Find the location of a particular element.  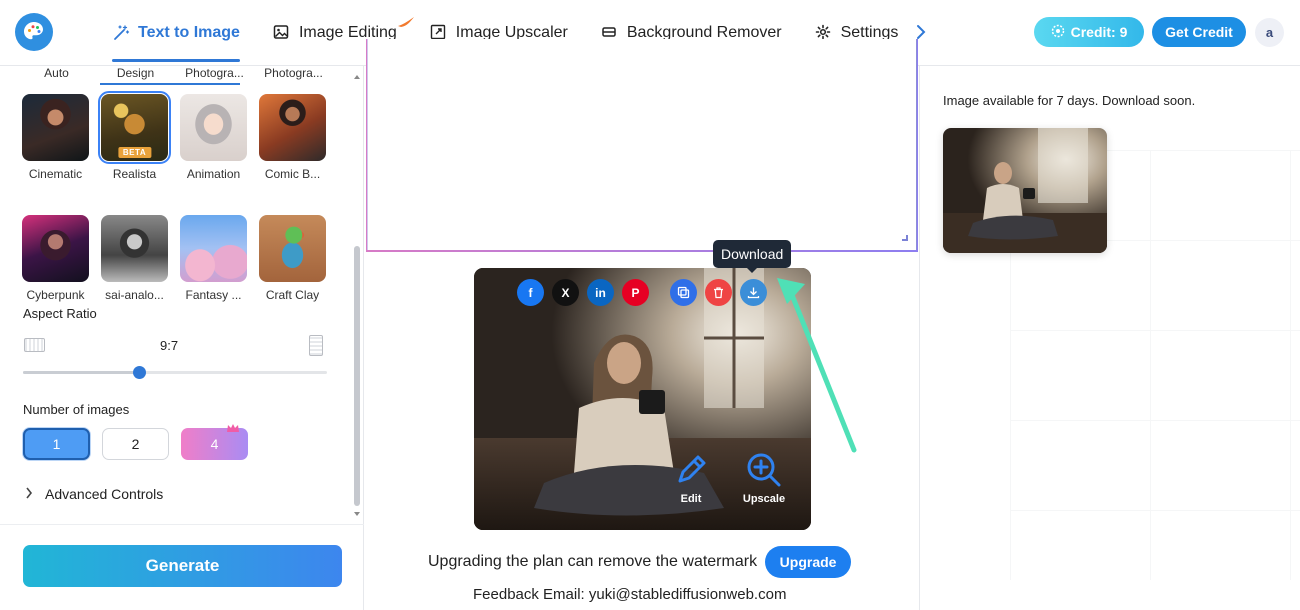

credit-coin-icon is located at coordinates (1058, 32).